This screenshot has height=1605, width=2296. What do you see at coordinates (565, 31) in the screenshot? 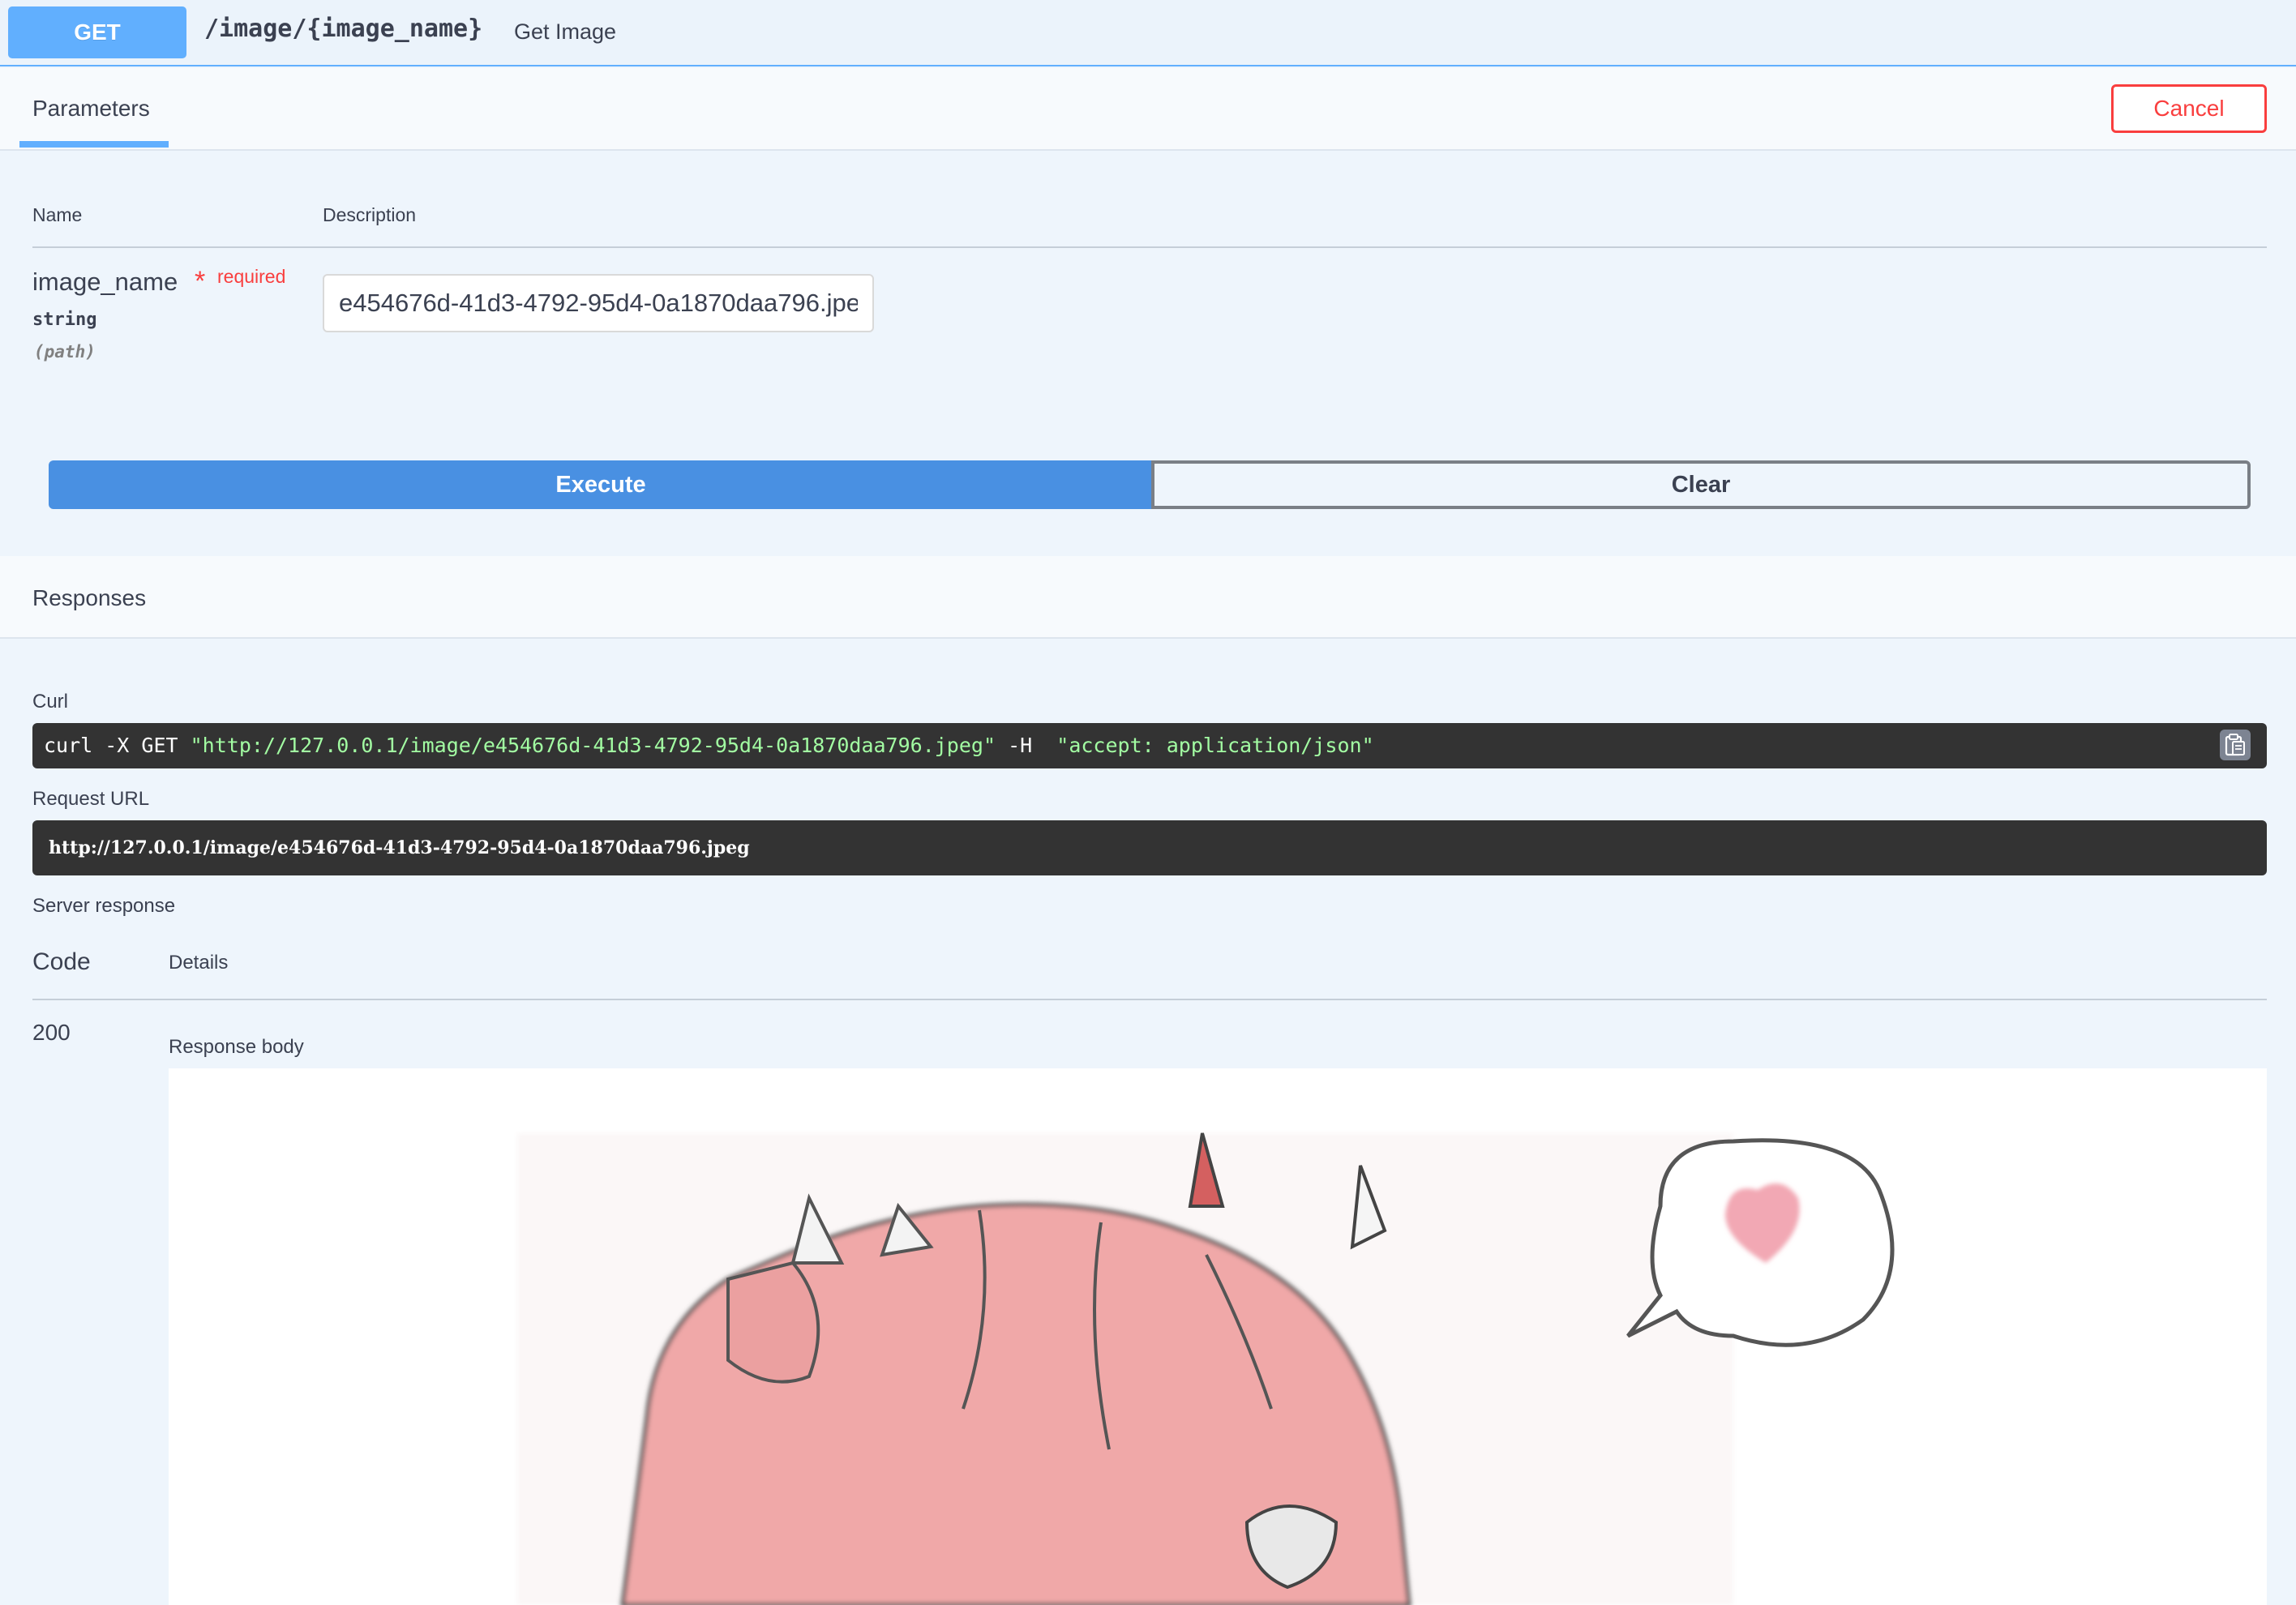
I see `operation-summary: Get Image` at bounding box center [565, 31].